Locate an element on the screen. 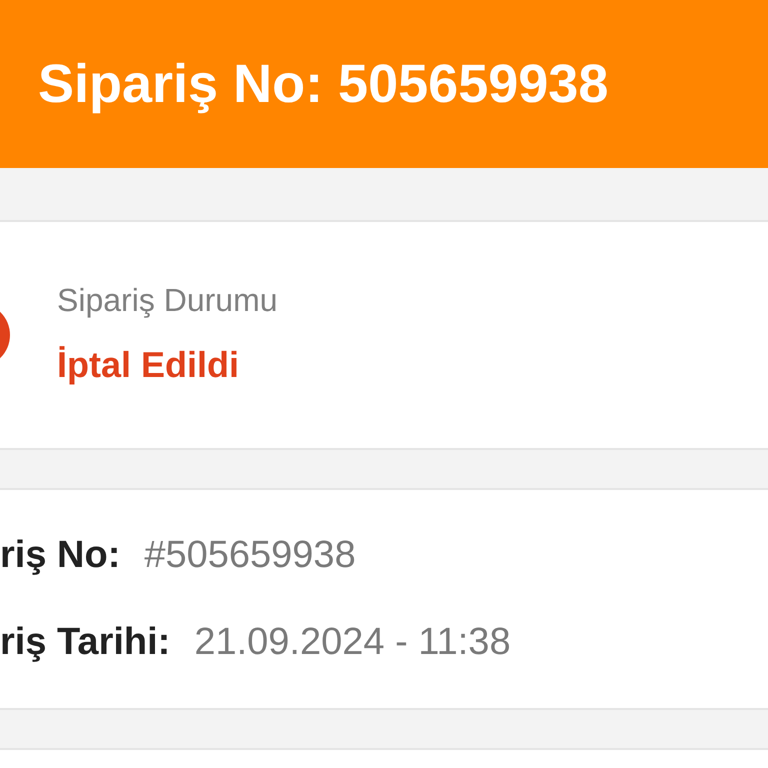  detail-value: 21.09.2024 - 11:38 is located at coordinates (352, 642).